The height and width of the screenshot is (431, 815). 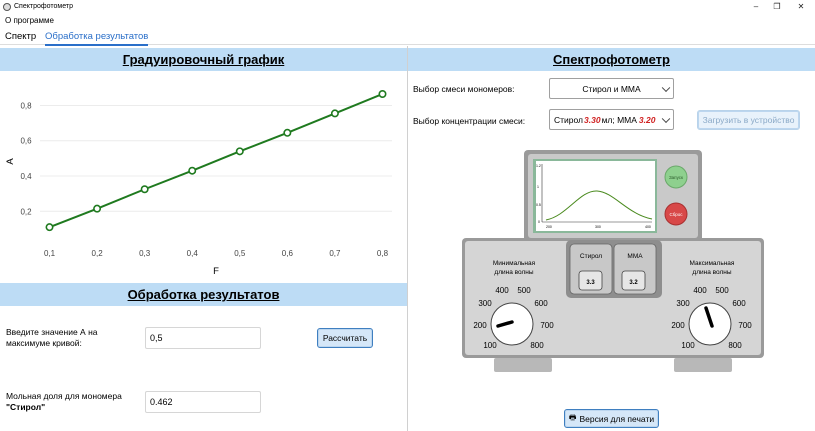 What do you see at coordinates (193, 253) in the screenshot?
I see `x-tick-label: 0,4` at bounding box center [193, 253].